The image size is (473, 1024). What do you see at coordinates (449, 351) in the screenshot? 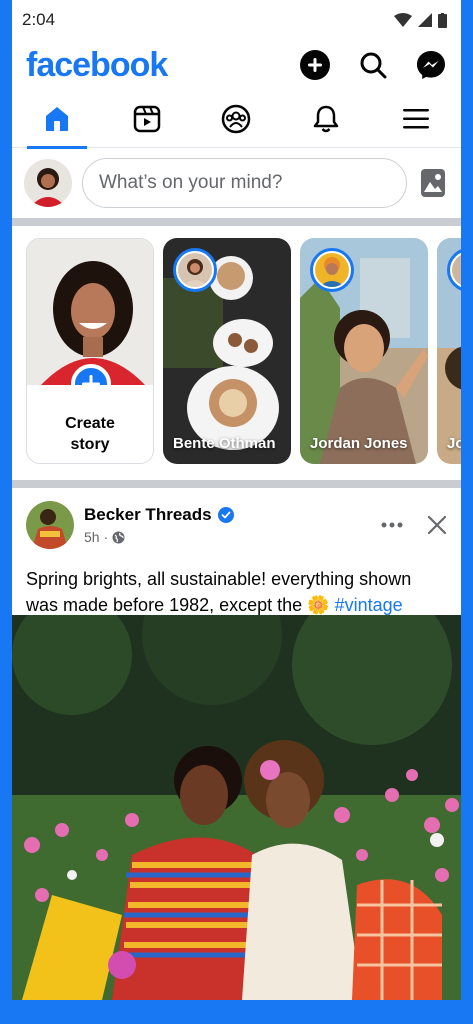
I see `story-card: Jo Ly` at bounding box center [449, 351].